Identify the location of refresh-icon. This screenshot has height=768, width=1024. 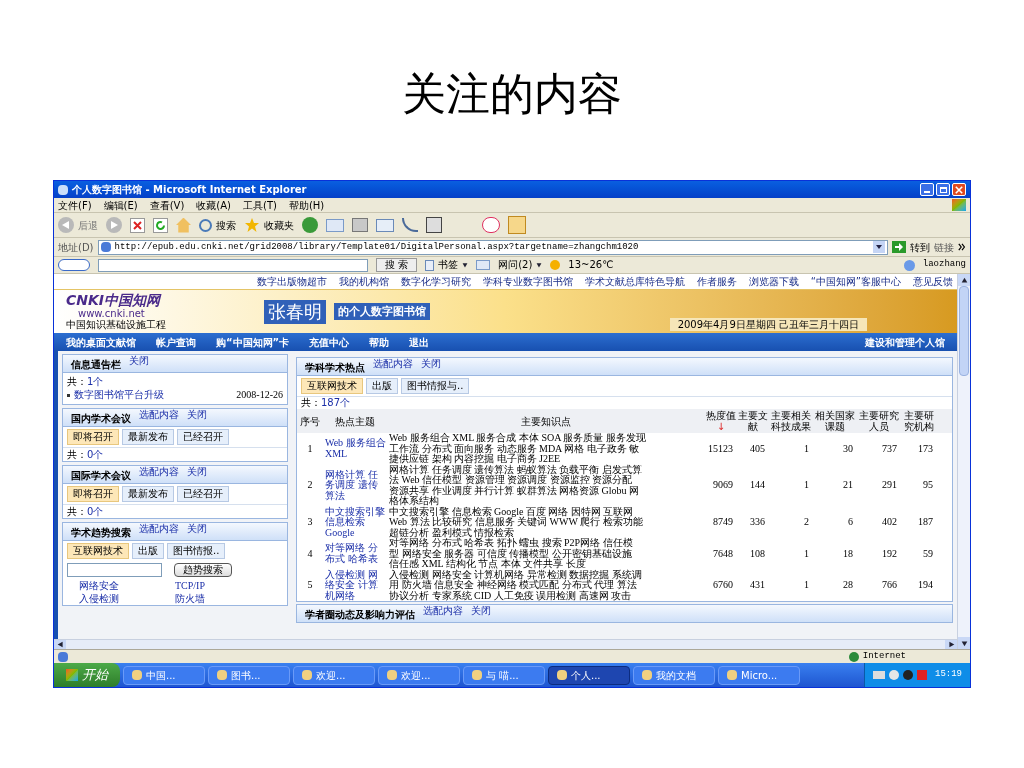
(160, 225).